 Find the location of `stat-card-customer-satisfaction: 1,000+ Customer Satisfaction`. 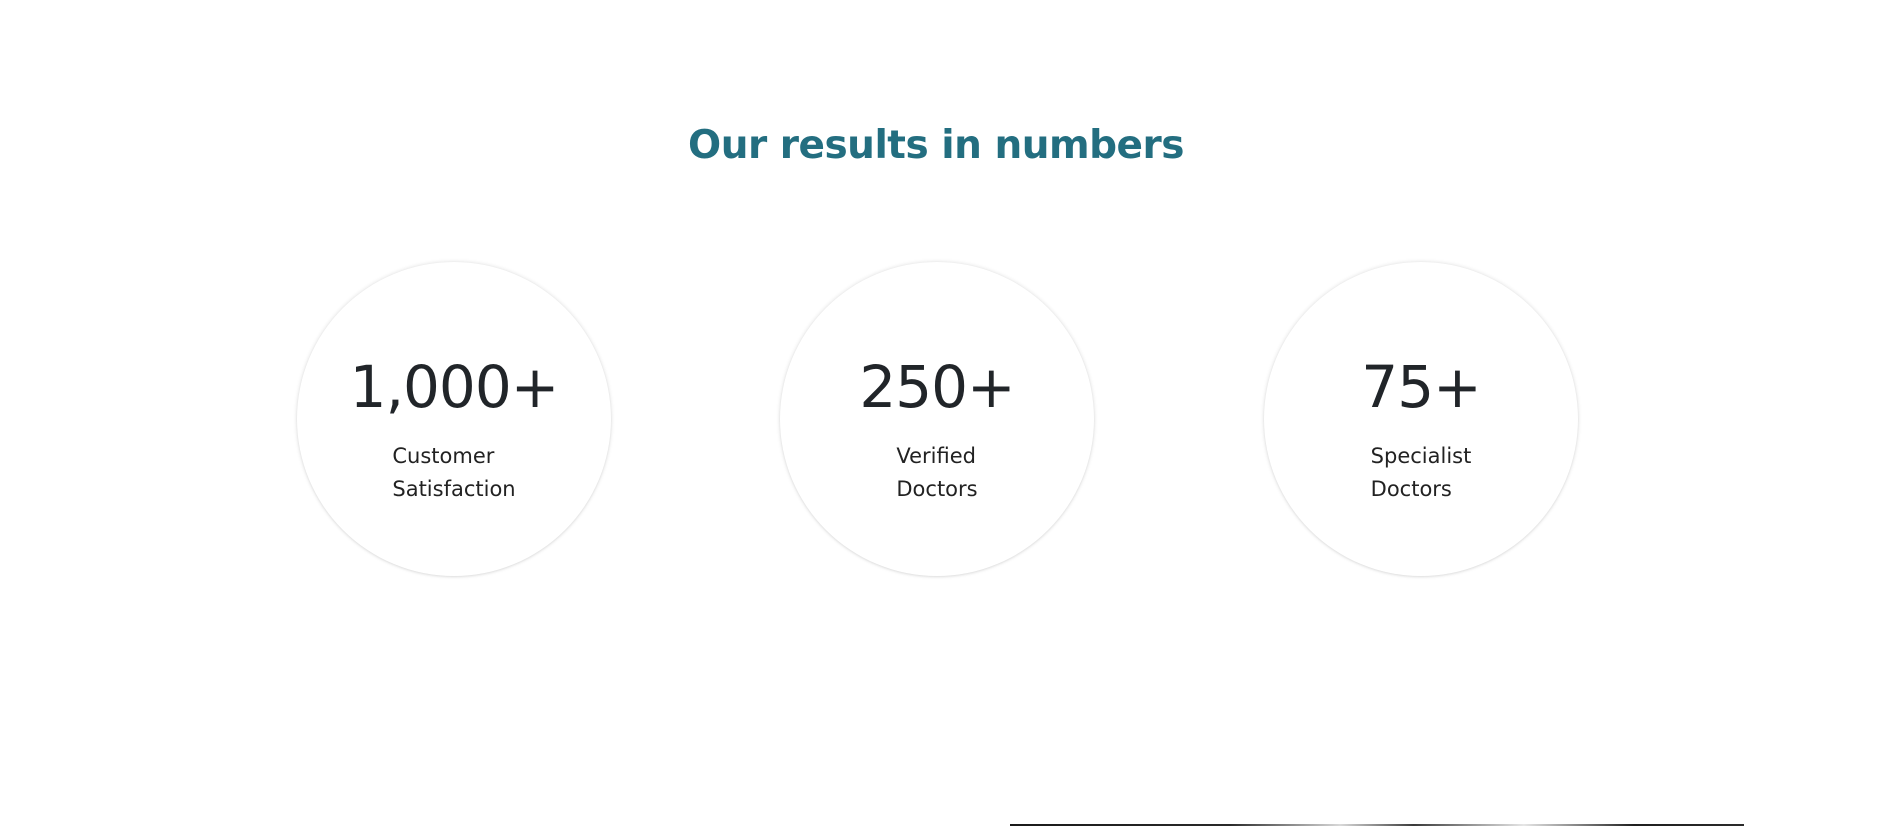

stat-card-customer-satisfaction: 1,000+ Customer Satisfaction is located at coordinates (454, 419).